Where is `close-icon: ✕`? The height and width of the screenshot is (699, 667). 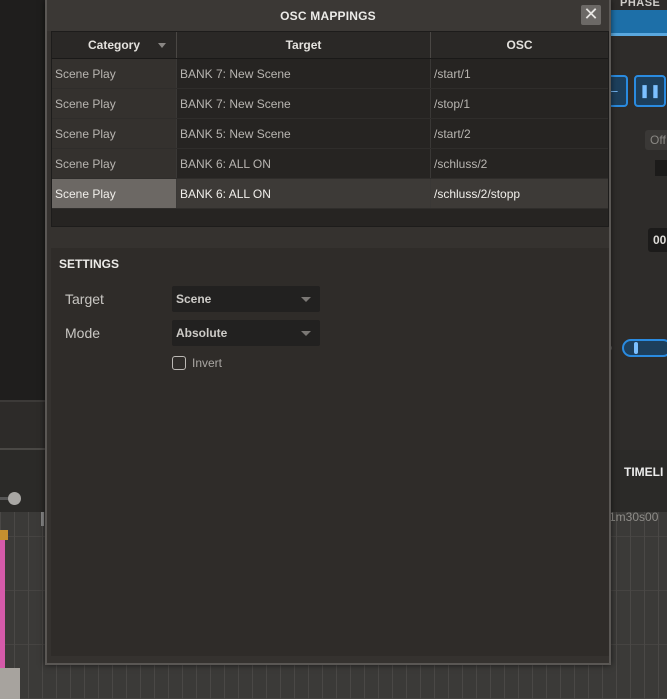
close-icon: ✕ is located at coordinates (591, 14).